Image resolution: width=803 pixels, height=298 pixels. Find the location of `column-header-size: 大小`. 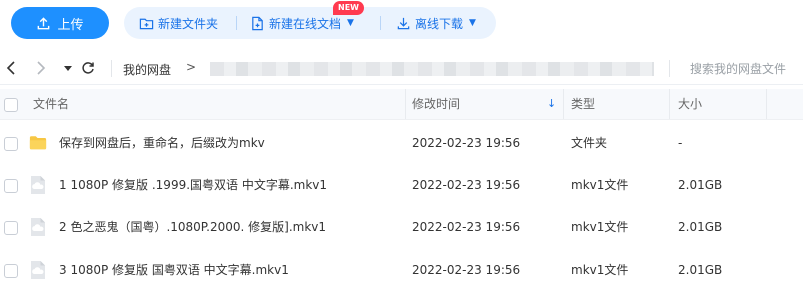

column-header-size: 大小 is located at coordinates (690, 104).